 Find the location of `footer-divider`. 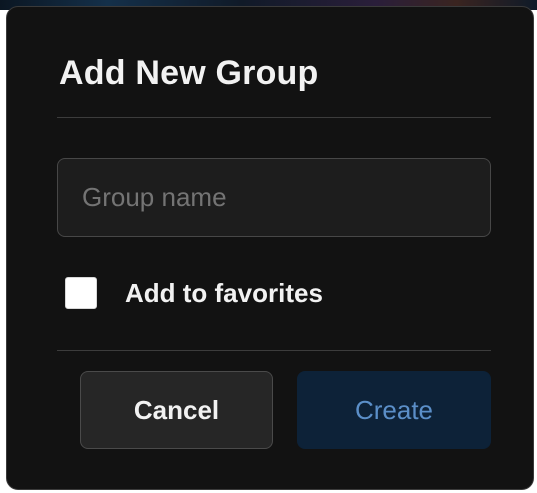

footer-divider is located at coordinates (274, 350).